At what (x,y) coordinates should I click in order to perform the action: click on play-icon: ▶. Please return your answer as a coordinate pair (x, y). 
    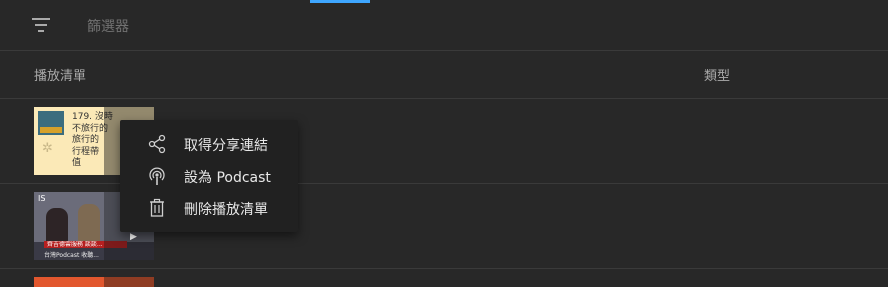
    Looking at the image, I should click on (133, 237).